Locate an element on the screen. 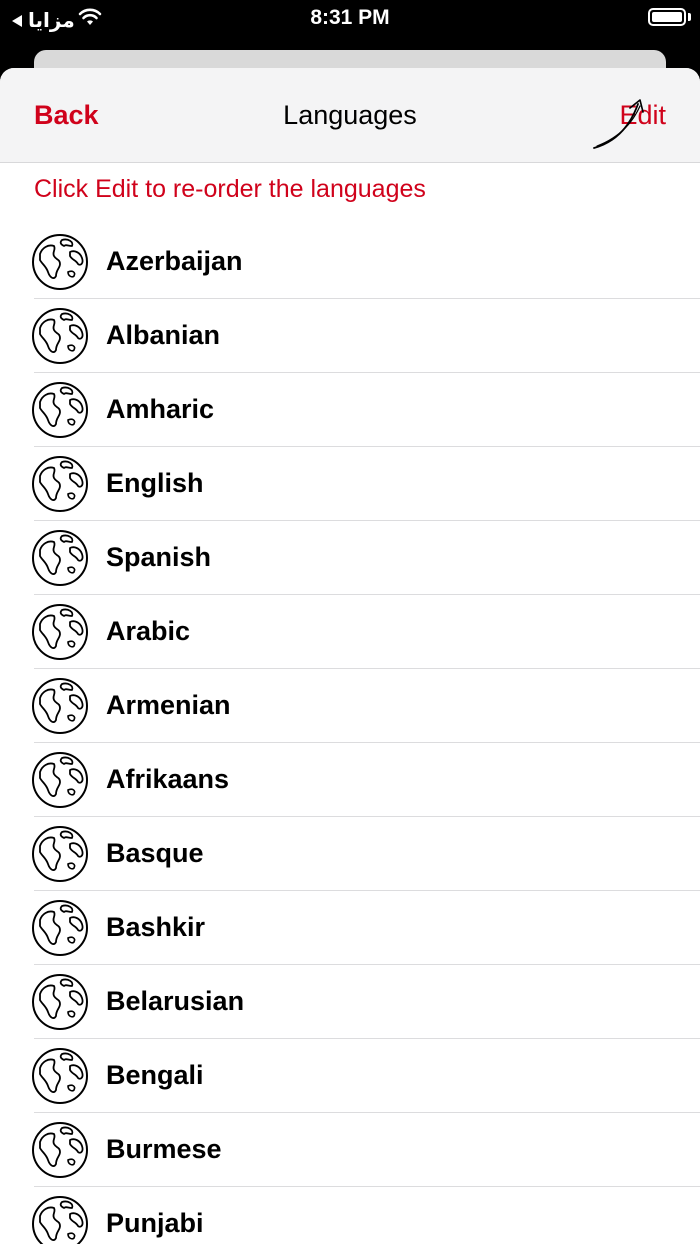 Image resolution: width=700 pixels, height=1244 pixels. reorder-hint: Click Edit to re-order the languages is located at coordinates (230, 189).